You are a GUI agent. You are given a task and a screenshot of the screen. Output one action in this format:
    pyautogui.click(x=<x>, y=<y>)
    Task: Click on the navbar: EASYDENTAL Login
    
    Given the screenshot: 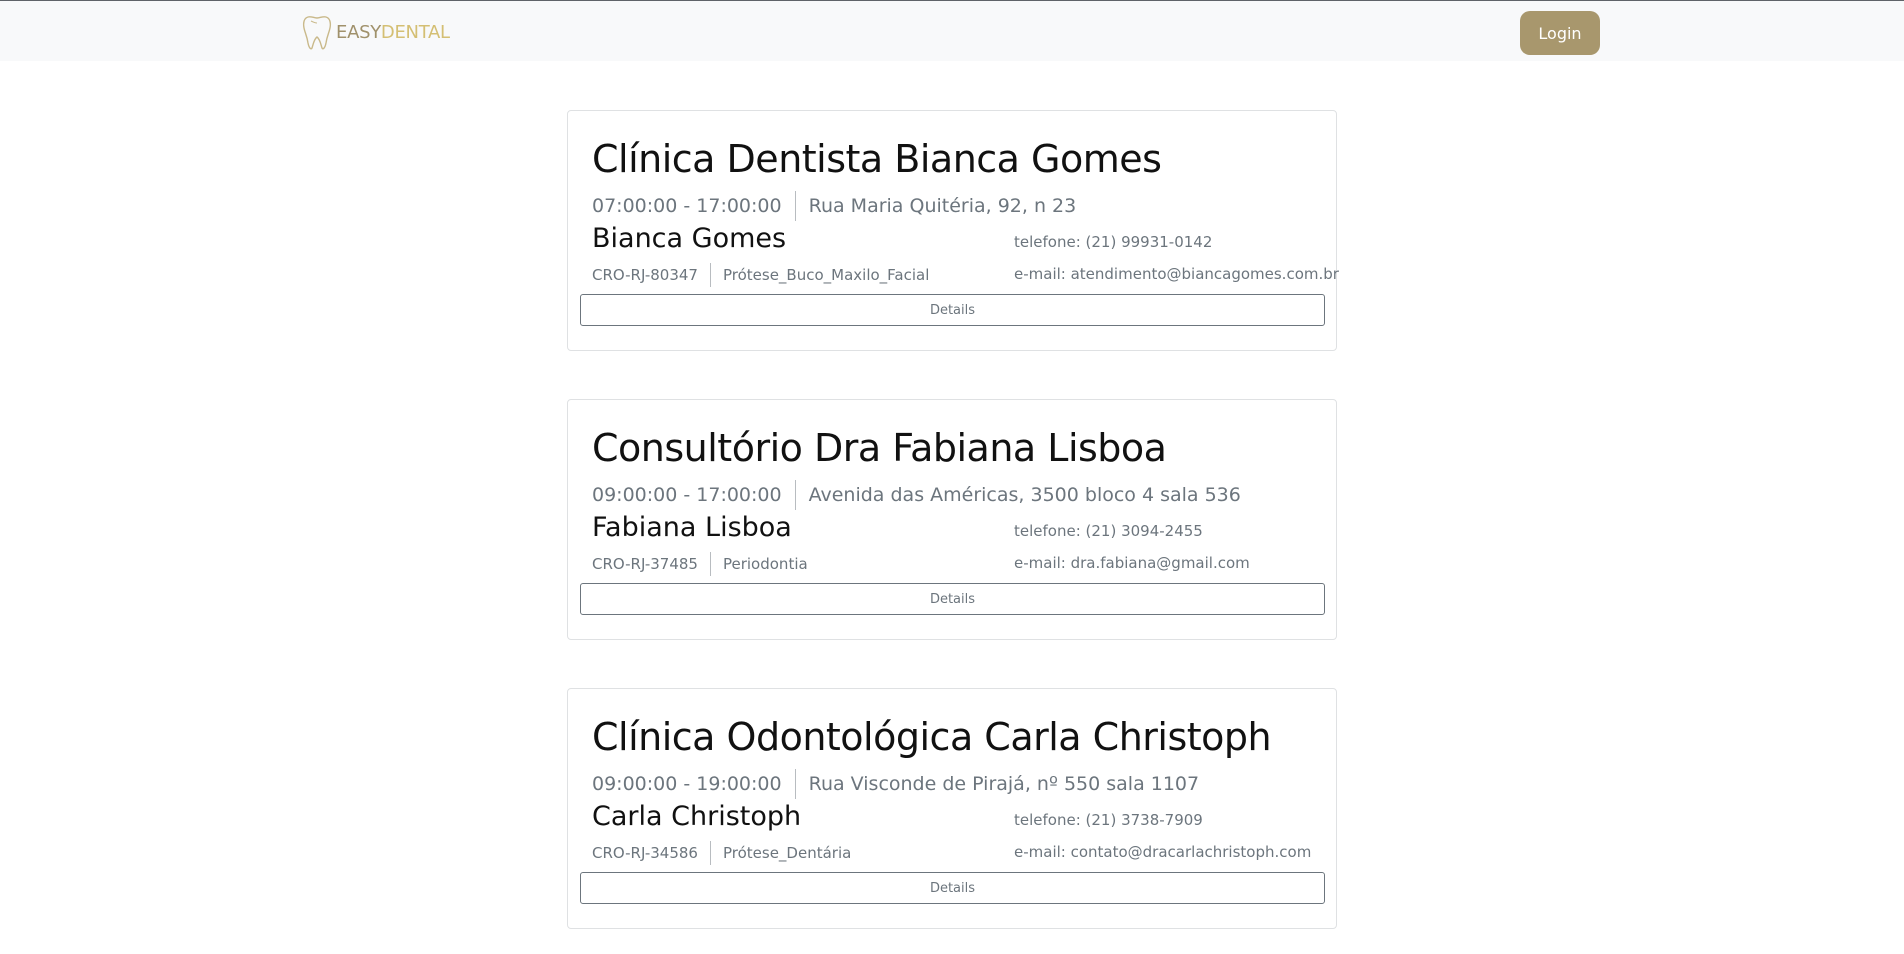 What is the action you would take?
    pyautogui.click(x=952, y=30)
    